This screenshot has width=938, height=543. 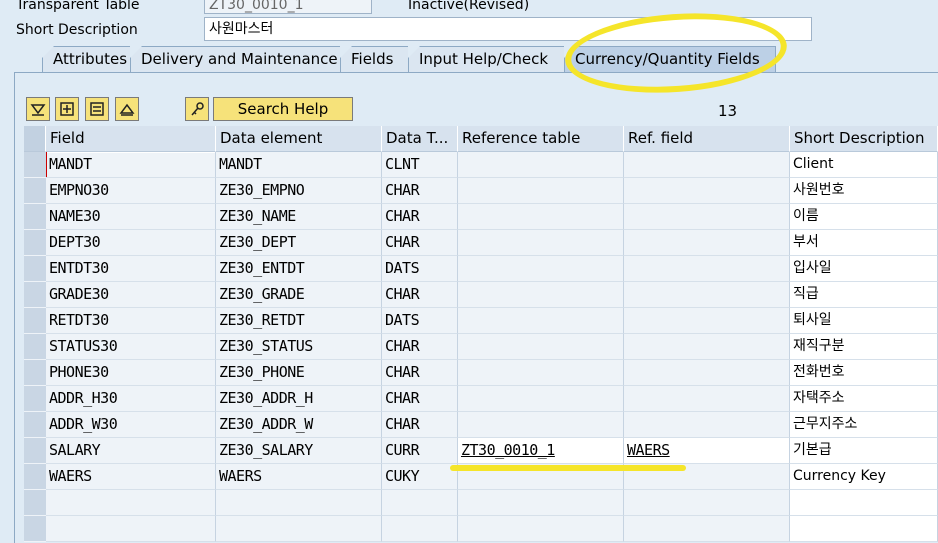 What do you see at coordinates (299, 477) in the screenshot?
I see `cell-data-element: WAERS` at bounding box center [299, 477].